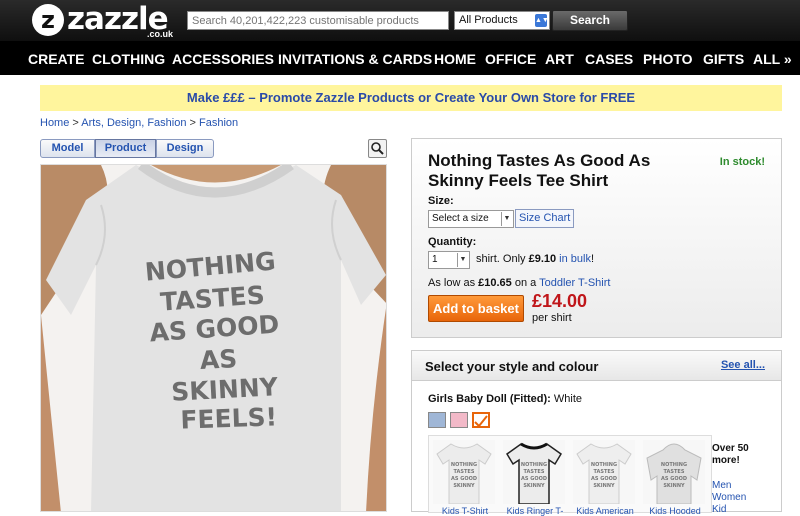 The width and height of the screenshot is (800, 516). Describe the element at coordinates (723, 59) in the screenshot. I see `nav-gifts: GIFTS` at that location.